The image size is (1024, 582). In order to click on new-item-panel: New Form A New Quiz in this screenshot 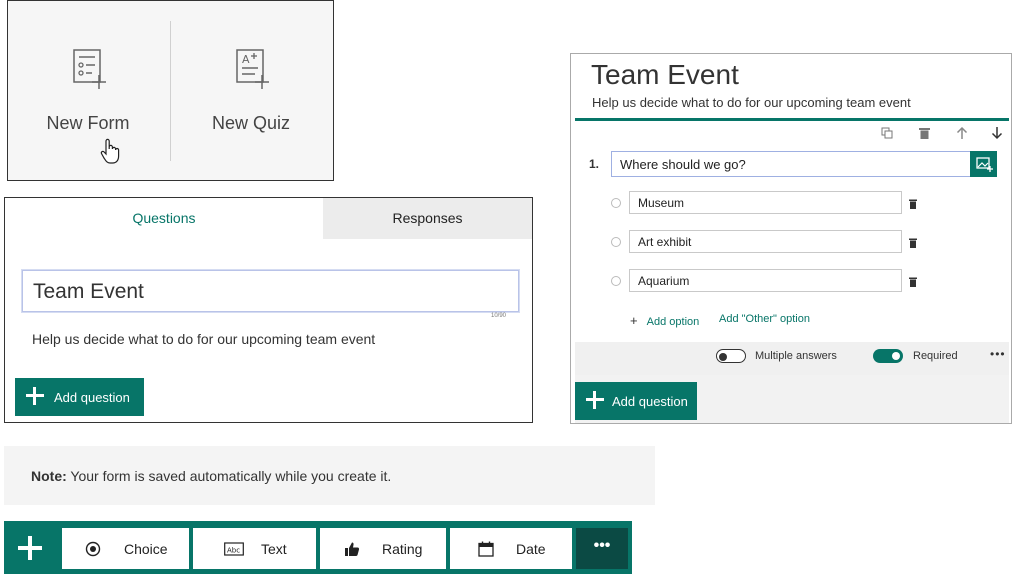, I will do `click(170, 90)`.